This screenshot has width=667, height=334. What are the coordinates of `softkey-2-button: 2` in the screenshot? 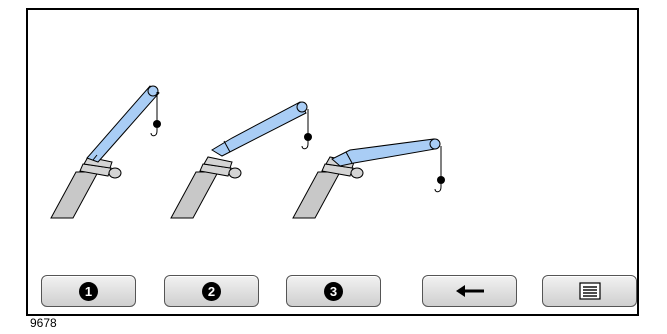 It's located at (211, 291).